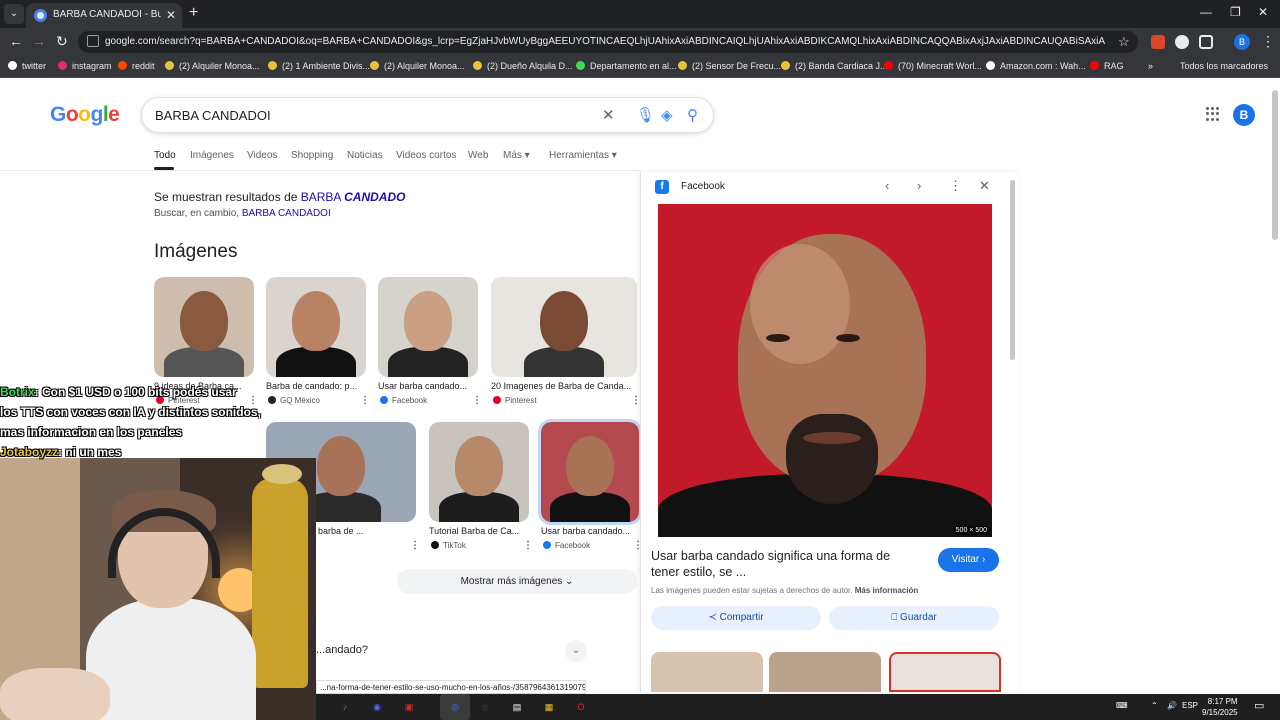 The width and height of the screenshot is (1280, 720). Describe the element at coordinates (427, 115) in the screenshot. I see `search-box: BARBA CANDADOI ✕ 🎙 ◈ ⚲` at that location.